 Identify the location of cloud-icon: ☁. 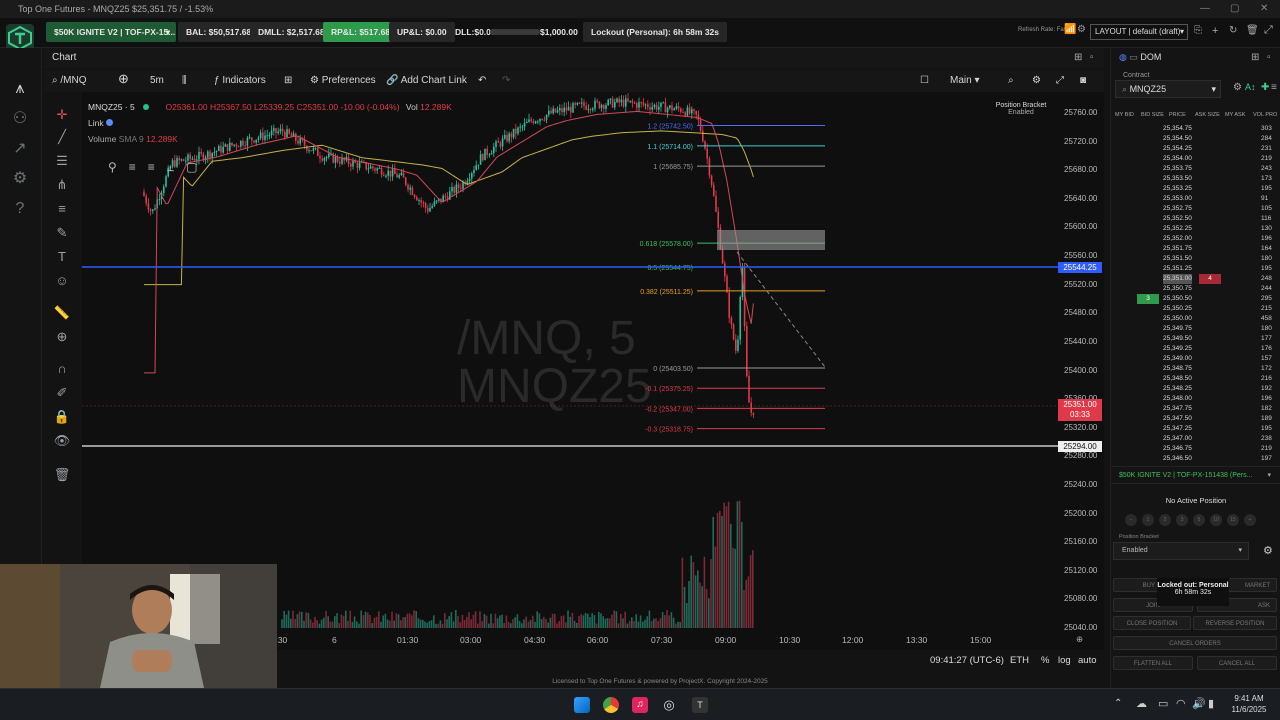
(1141, 703).